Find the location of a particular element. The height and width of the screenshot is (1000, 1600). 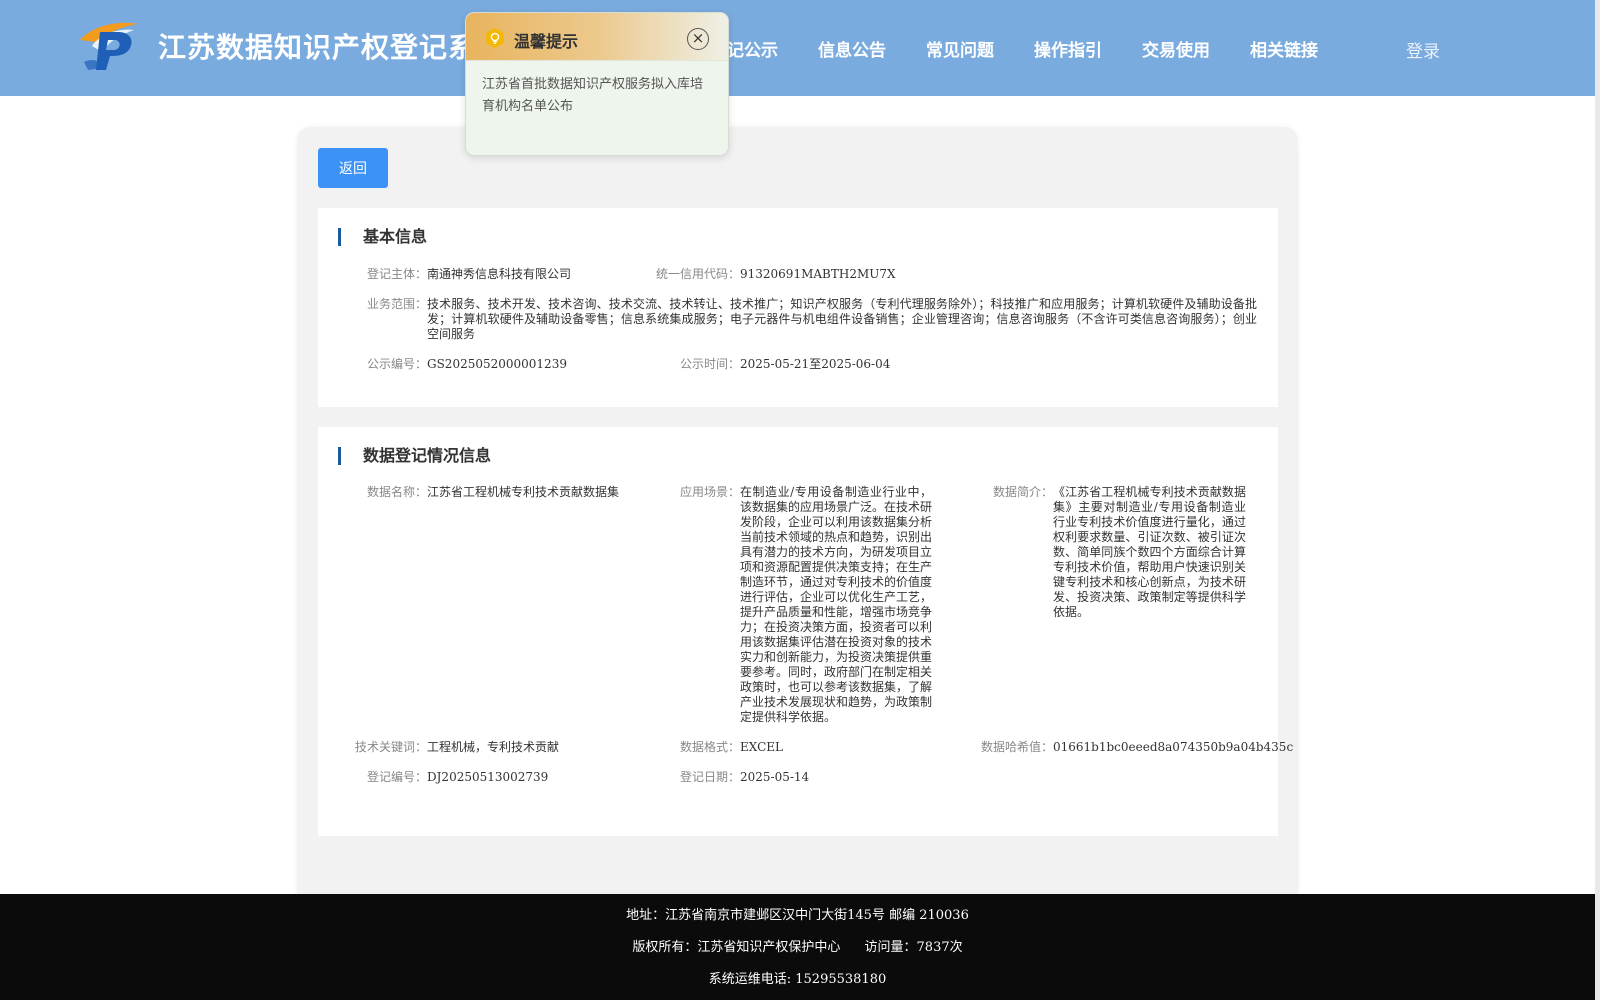

back-button: 返回 is located at coordinates (353, 168).